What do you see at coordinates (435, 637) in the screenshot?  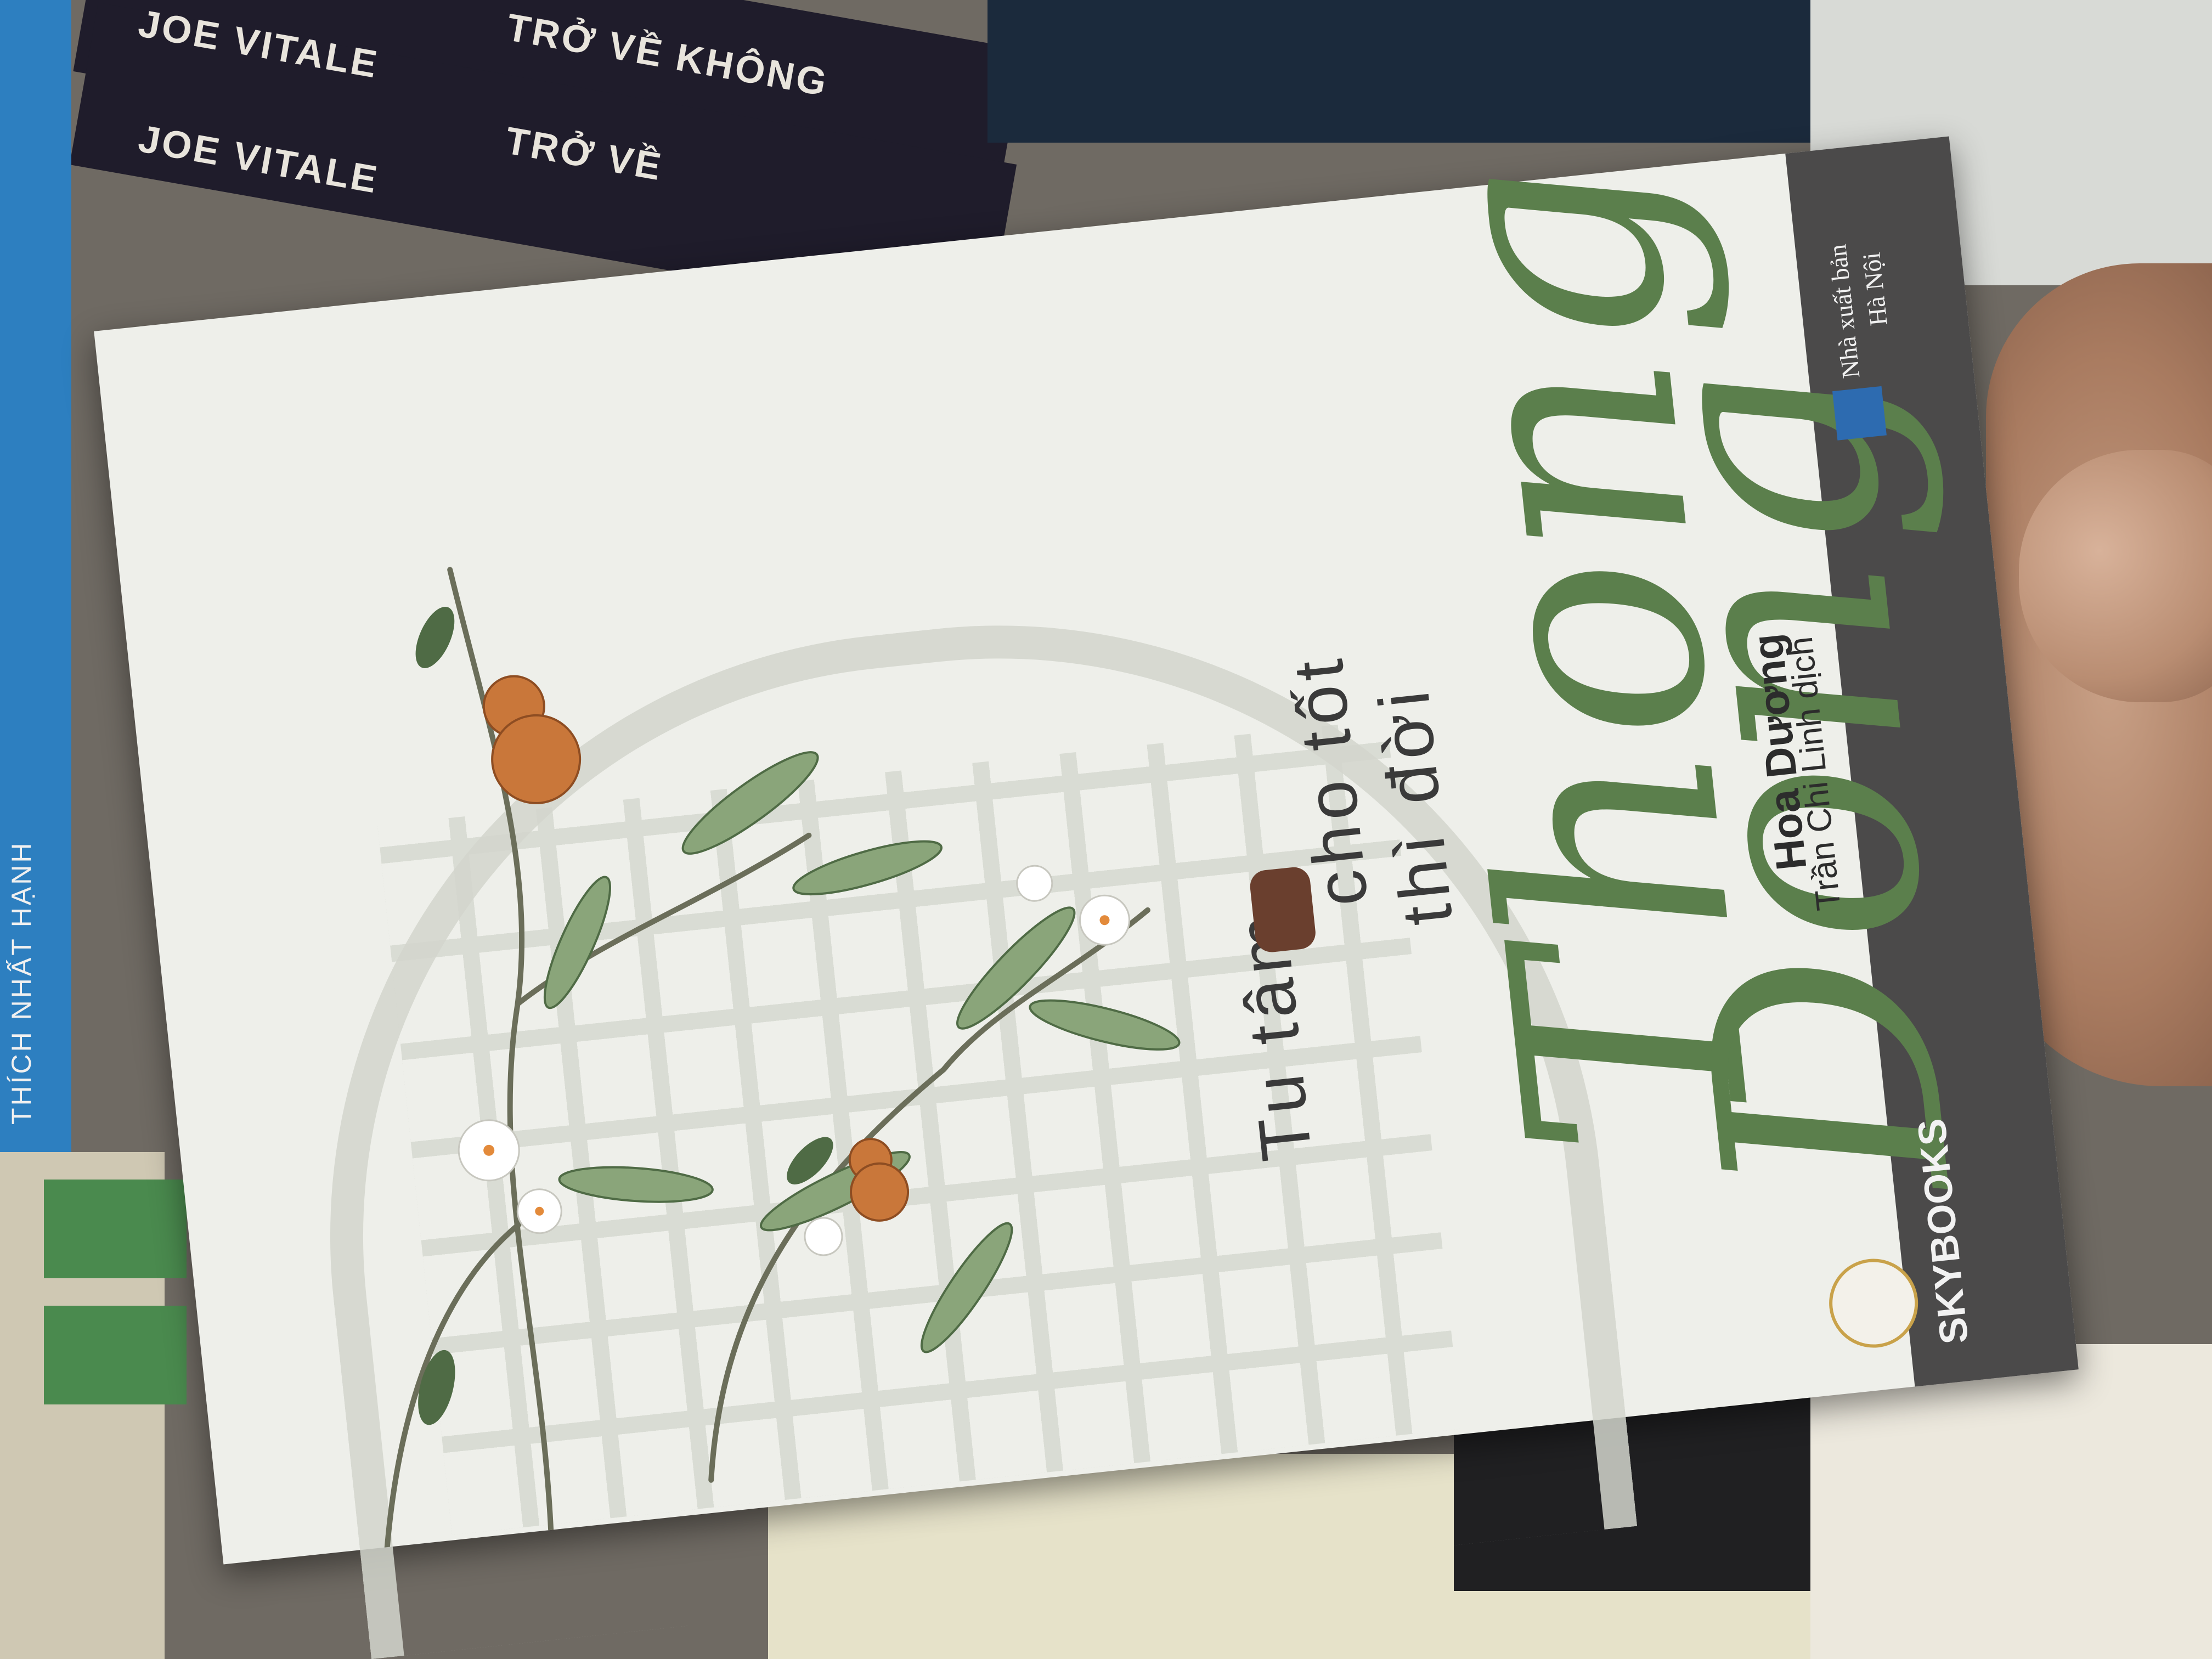 I see `dark-leaf` at bounding box center [435, 637].